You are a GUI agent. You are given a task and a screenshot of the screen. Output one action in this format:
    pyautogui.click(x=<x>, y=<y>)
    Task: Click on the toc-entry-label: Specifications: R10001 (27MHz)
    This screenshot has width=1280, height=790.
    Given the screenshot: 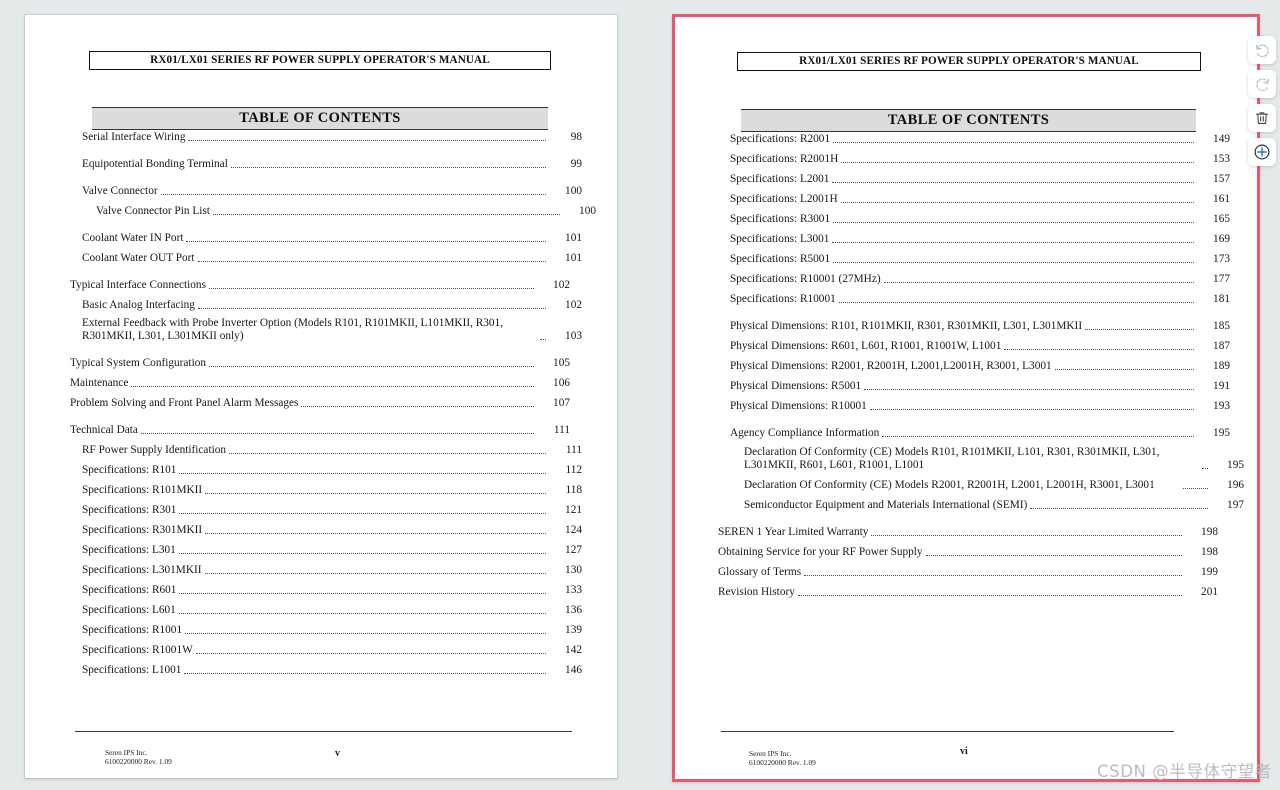 What is the action you would take?
    pyautogui.click(x=805, y=279)
    